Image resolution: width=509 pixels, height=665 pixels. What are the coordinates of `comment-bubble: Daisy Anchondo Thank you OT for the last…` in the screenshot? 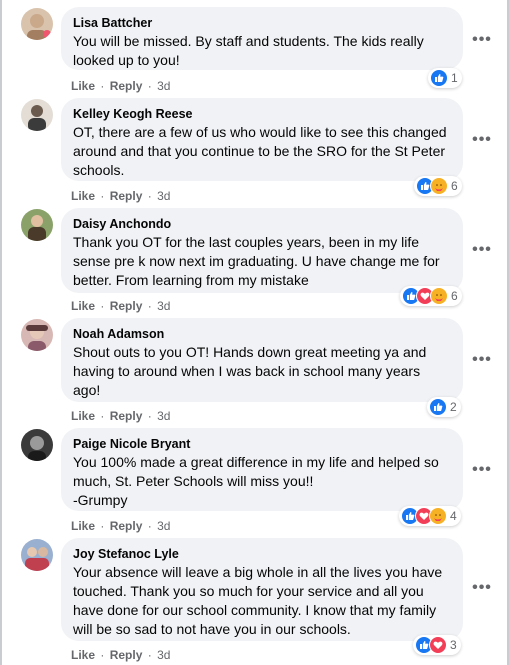 It's located at (262, 250).